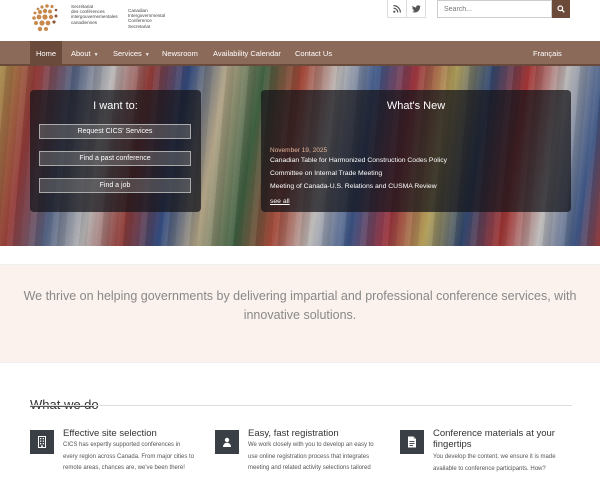 This screenshot has height=480, width=600. I want to click on rss-icon, so click(397, 8).